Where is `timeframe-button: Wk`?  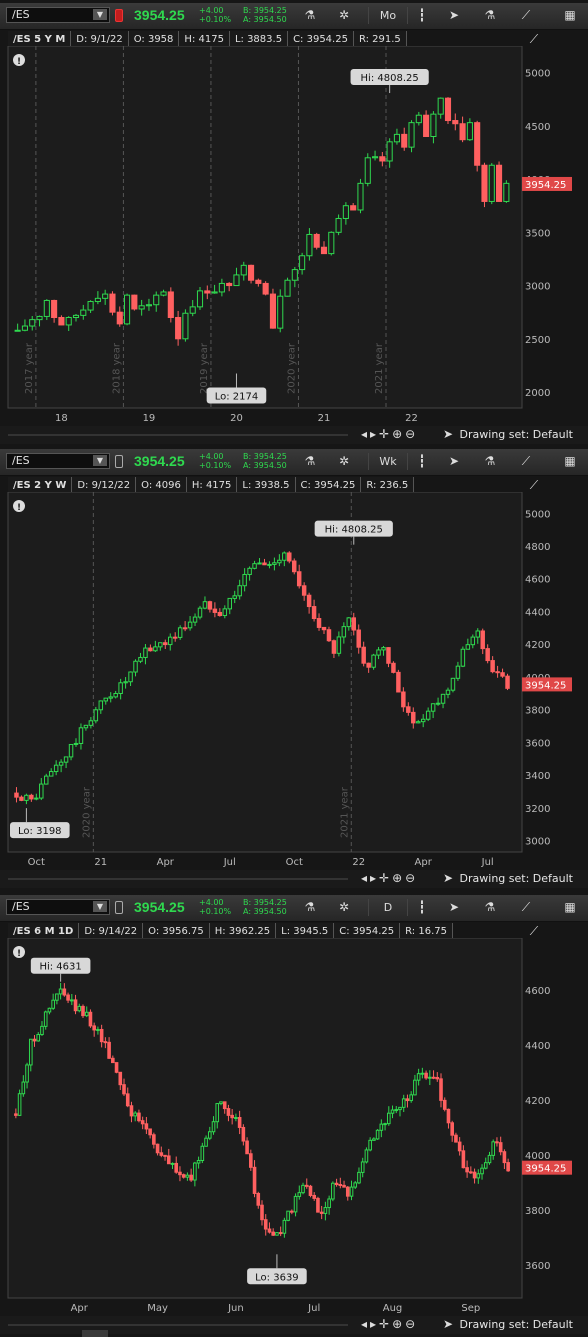
timeframe-button: Wk is located at coordinates (388, 461).